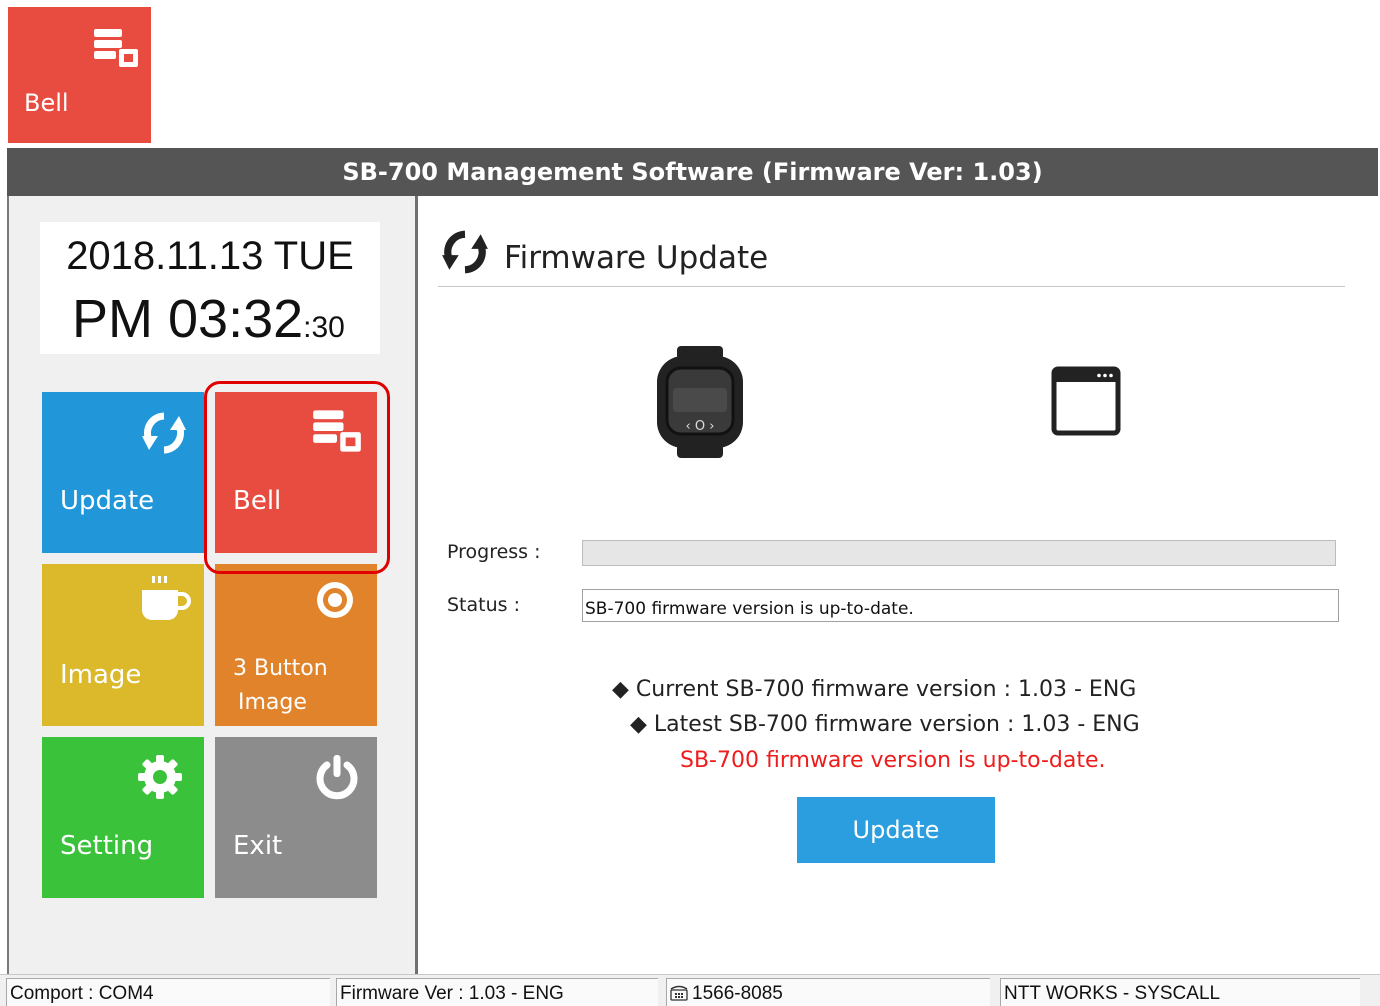  I want to click on status-field: SB-700 firmware version is up-to-date., so click(960, 605).